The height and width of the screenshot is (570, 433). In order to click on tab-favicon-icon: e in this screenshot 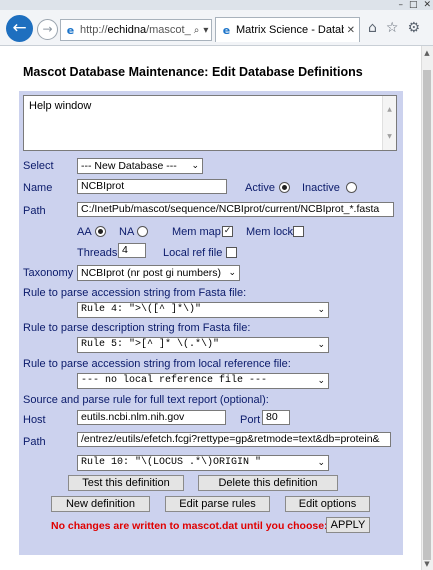, I will do `click(226, 30)`.